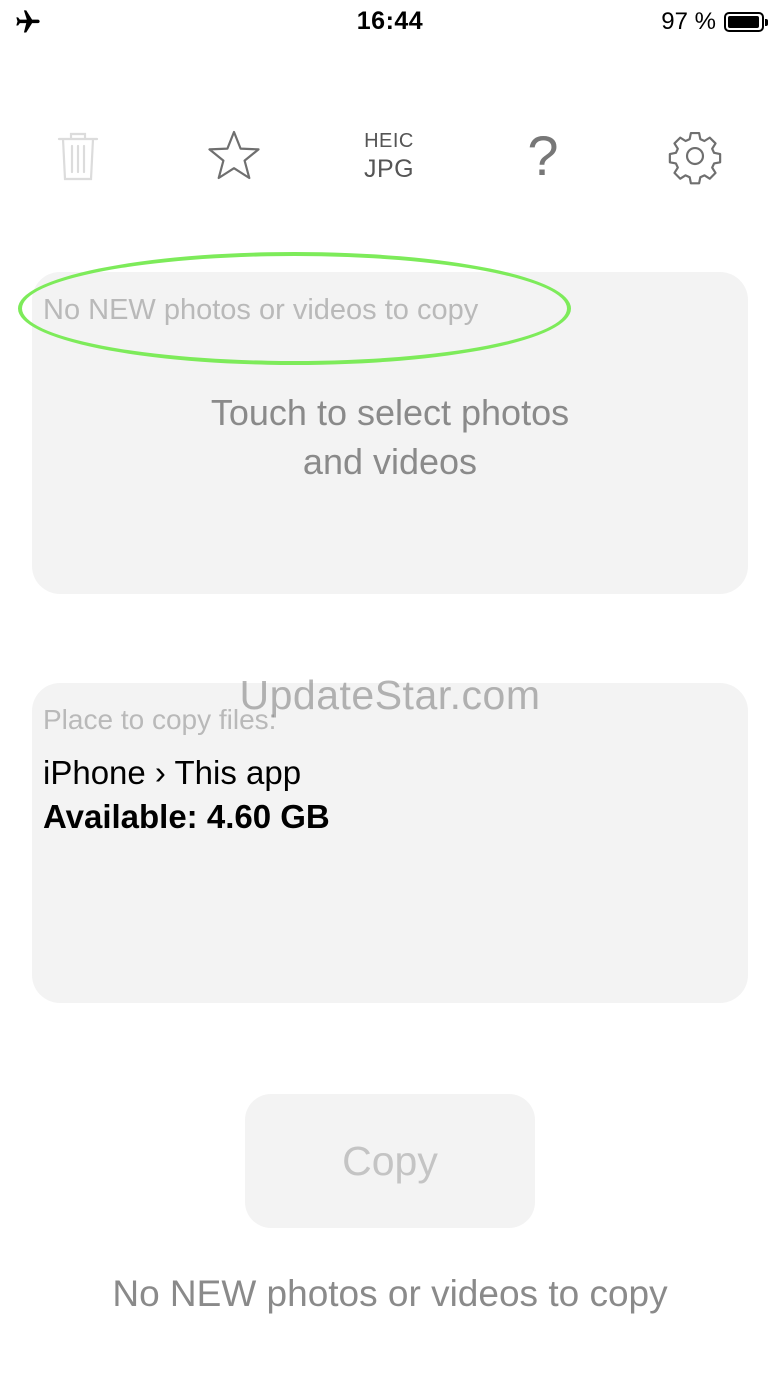 This screenshot has height=1387, width=780. Describe the element at coordinates (688, 21) in the screenshot. I see `battery-percent: 97 %` at that location.